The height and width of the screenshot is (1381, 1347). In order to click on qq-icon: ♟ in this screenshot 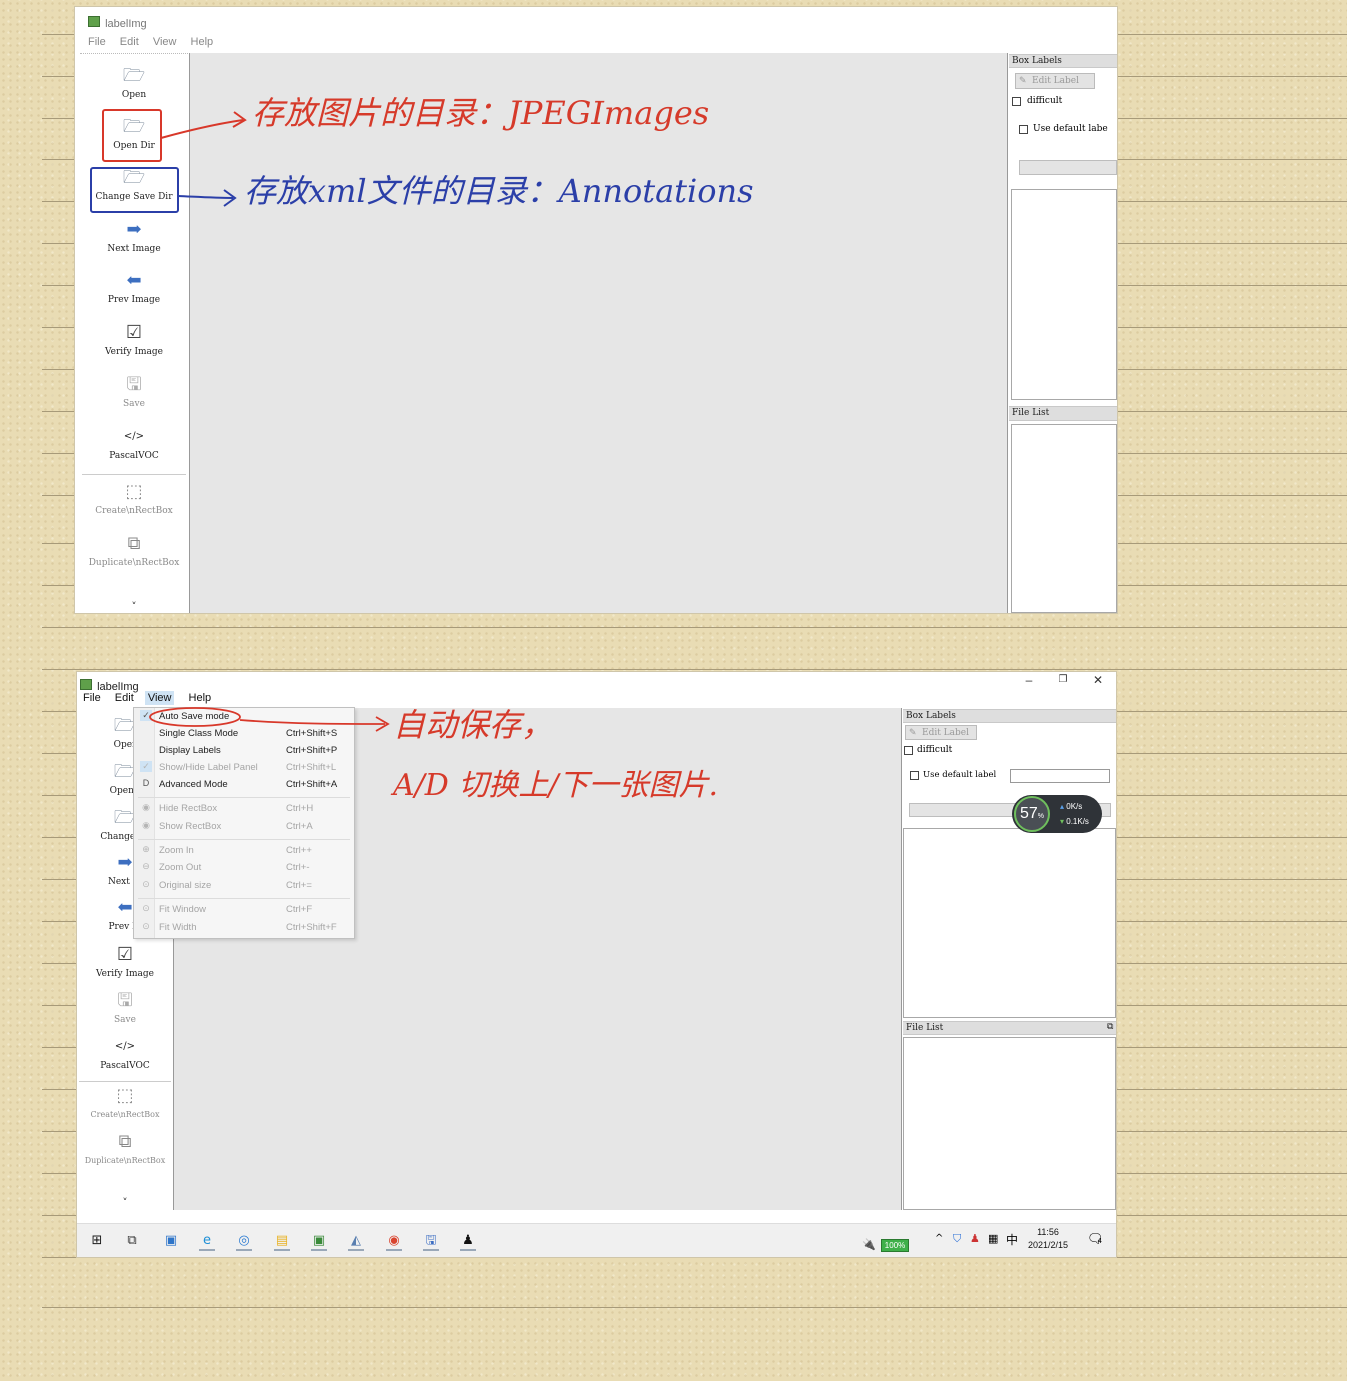, I will do `click(468, 1242)`.